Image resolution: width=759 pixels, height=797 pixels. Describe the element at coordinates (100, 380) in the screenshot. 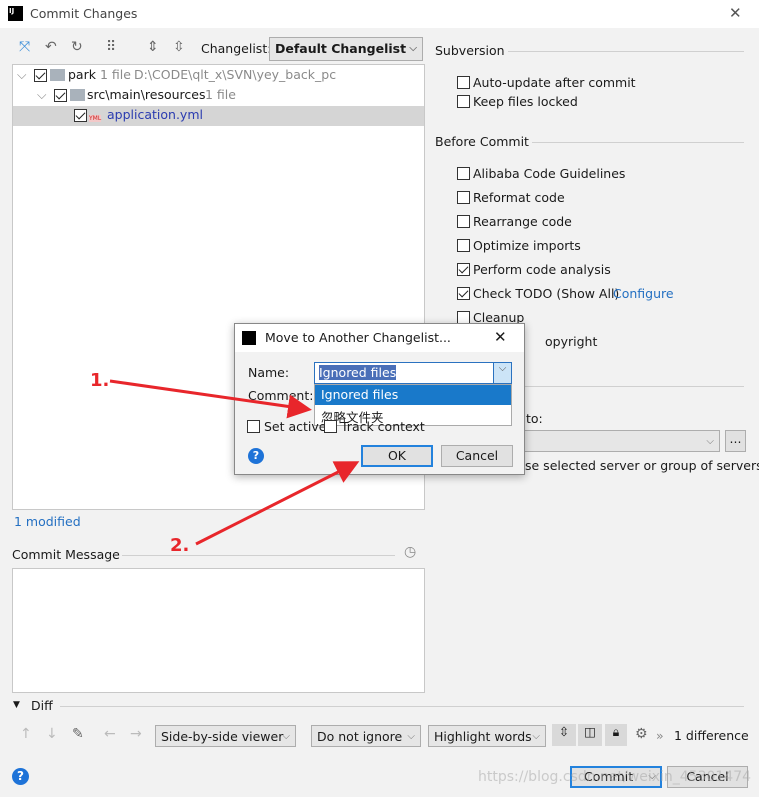

I see `step-1-label: 1.` at that location.